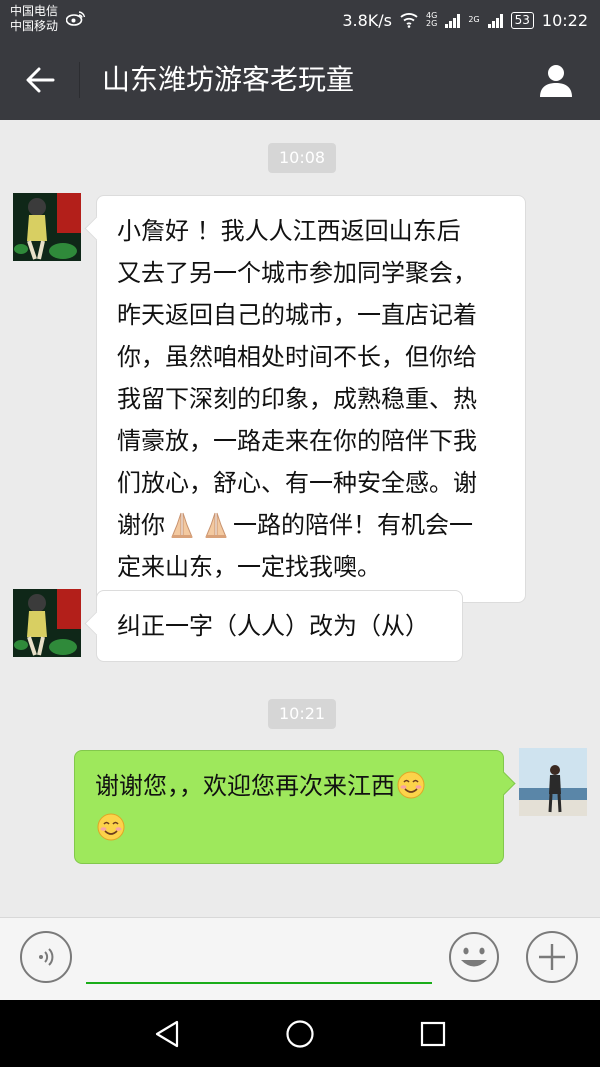 This screenshot has height=1067, width=600. I want to click on message-bubble-outgoing: 谢谢您，，欢迎您再次来江西, so click(289, 807).